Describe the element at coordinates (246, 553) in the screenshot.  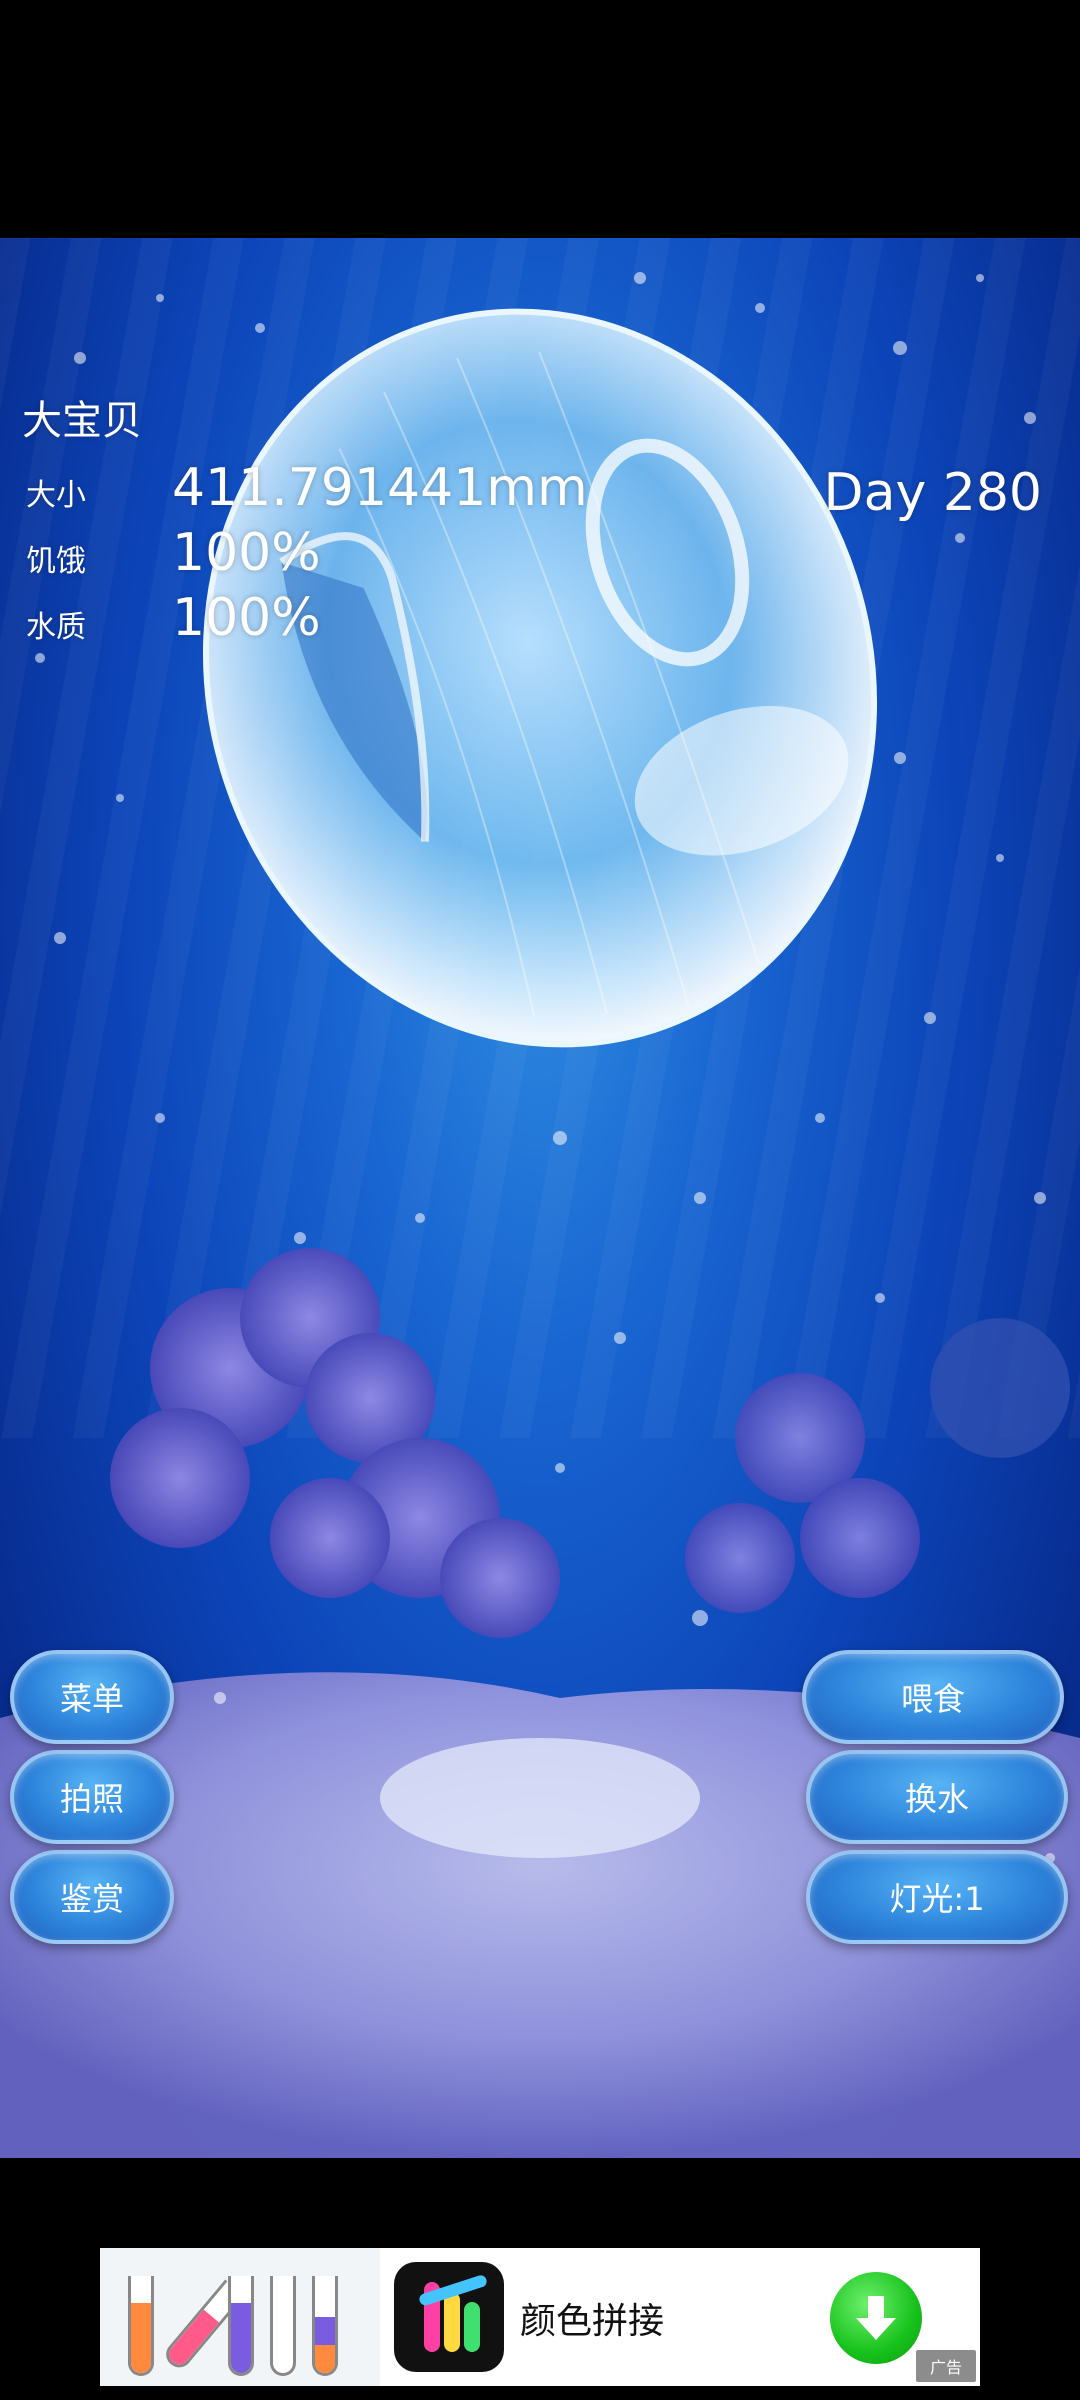
I see `hunger-value: 100%` at that location.